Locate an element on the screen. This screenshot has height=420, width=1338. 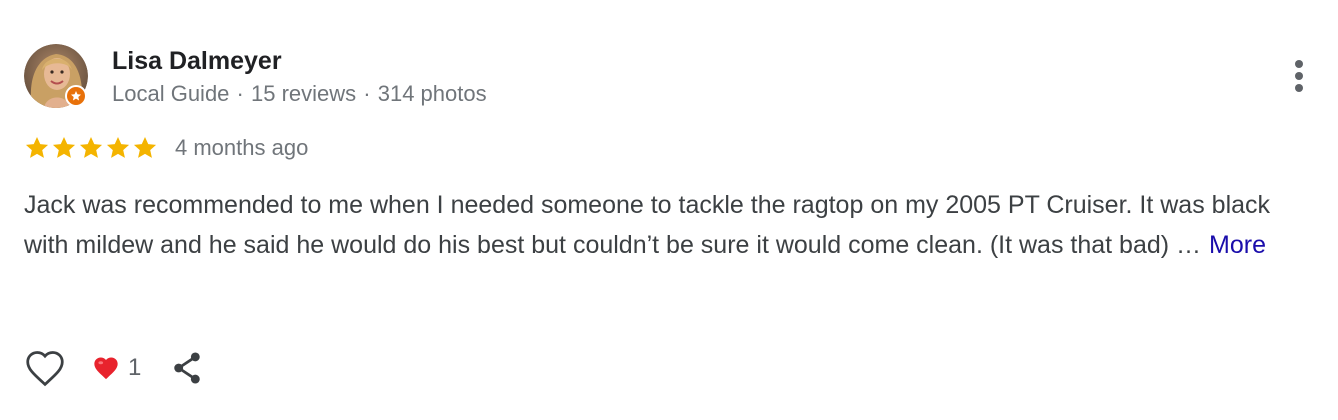
reviewer-photo-count: 314 photos is located at coordinates (432, 93).